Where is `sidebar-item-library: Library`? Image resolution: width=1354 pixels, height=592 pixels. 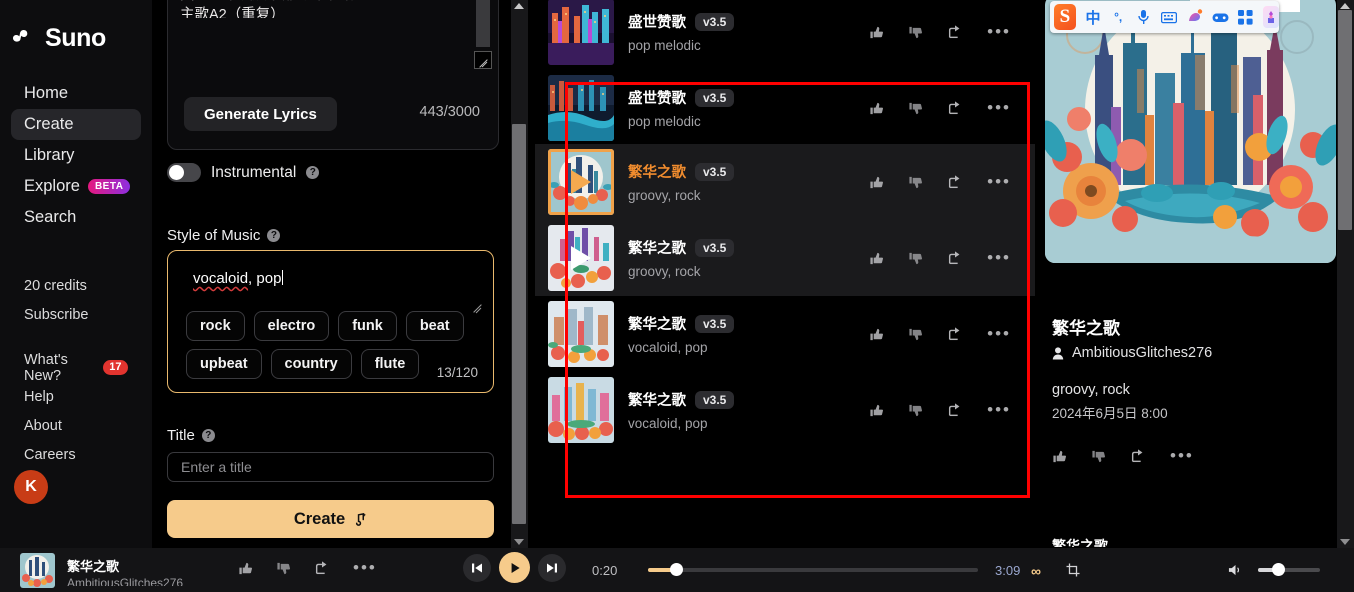
sidebar-item-library: Library is located at coordinates (76, 155).